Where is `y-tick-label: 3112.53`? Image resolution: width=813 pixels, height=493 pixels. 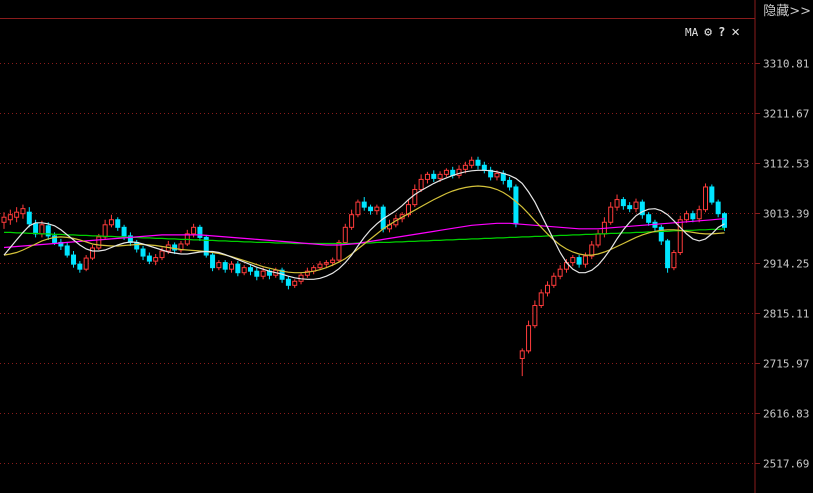
y-tick-label: 3112.53 is located at coordinates (786, 164).